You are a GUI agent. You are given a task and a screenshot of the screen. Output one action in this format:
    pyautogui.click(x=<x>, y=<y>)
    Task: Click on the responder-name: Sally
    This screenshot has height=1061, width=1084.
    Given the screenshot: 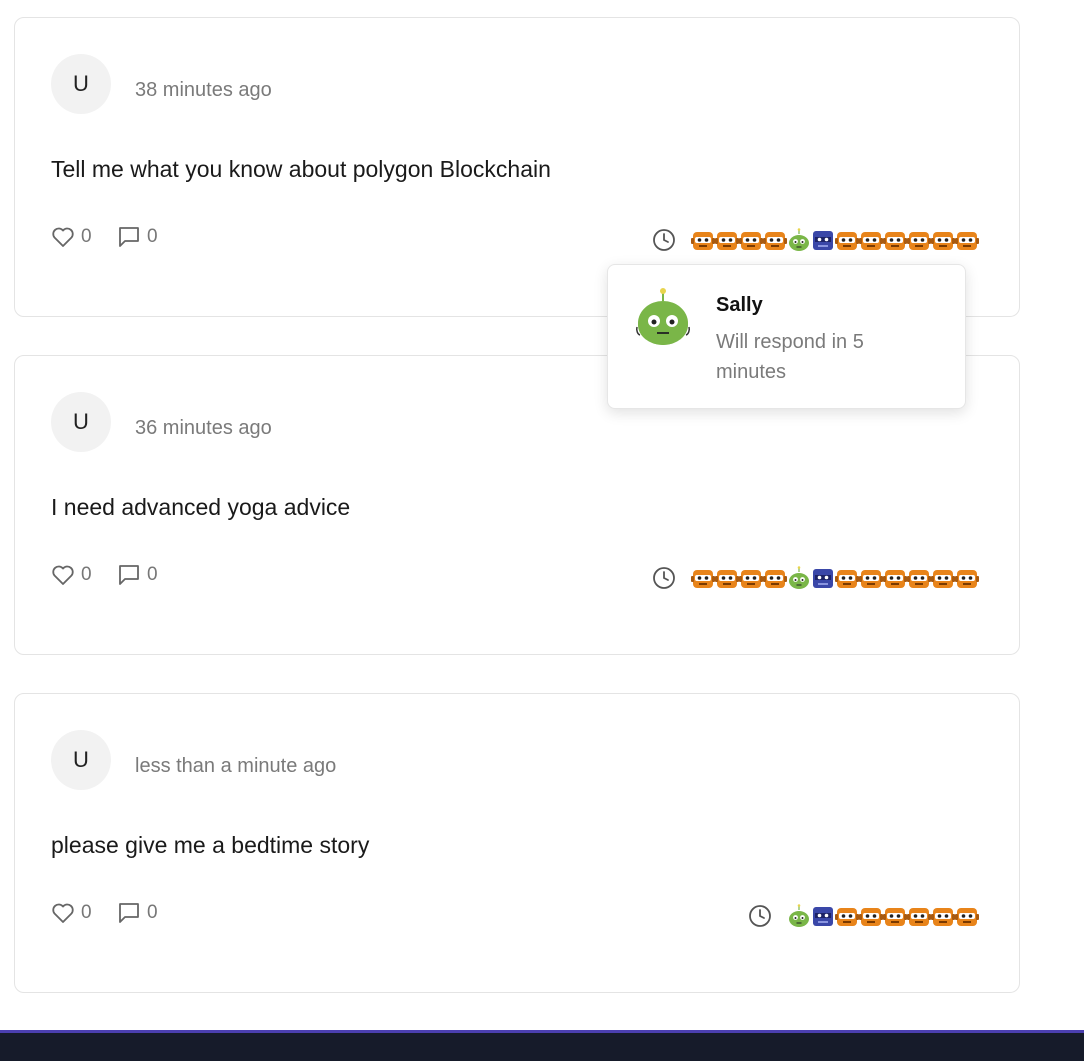 What is the action you would take?
    pyautogui.click(x=739, y=305)
    